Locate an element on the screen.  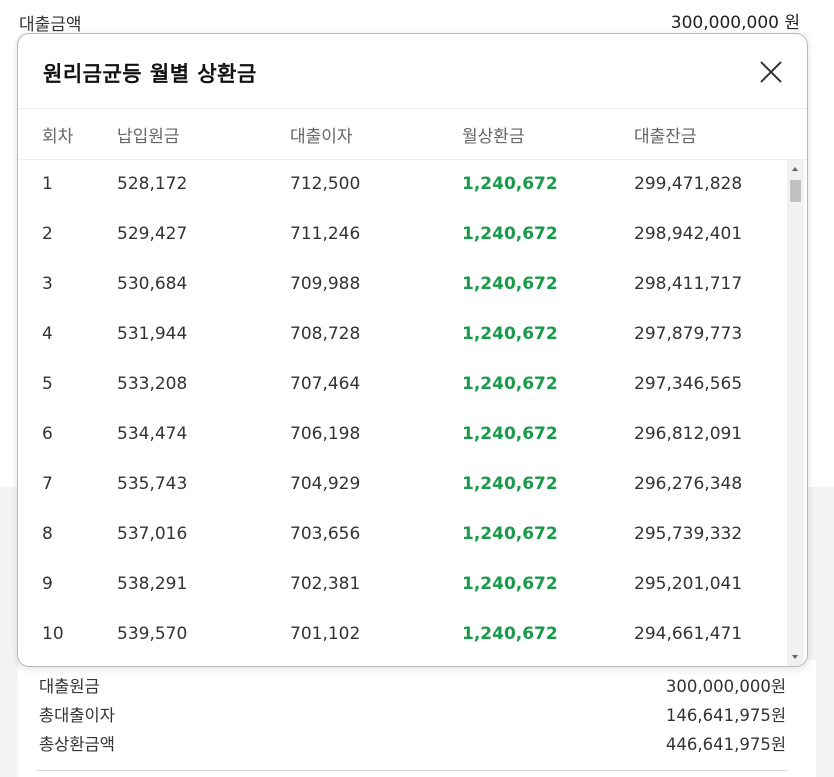
column-header-principal: 납입원금 is located at coordinates (148, 137).